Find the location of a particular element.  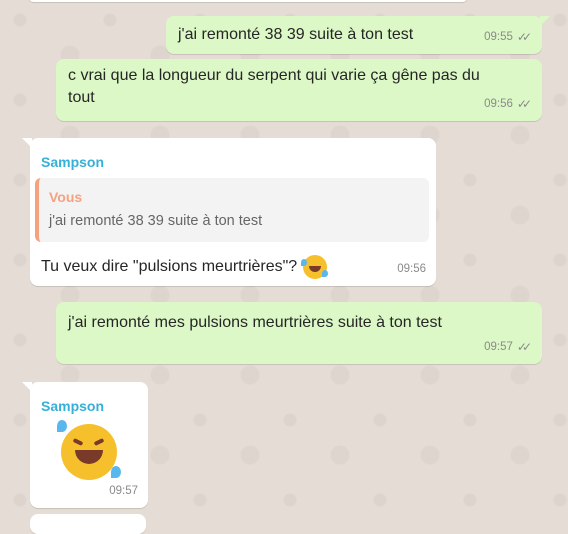

message-meta: 09:55 ✓✓ is located at coordinates (508, 37).